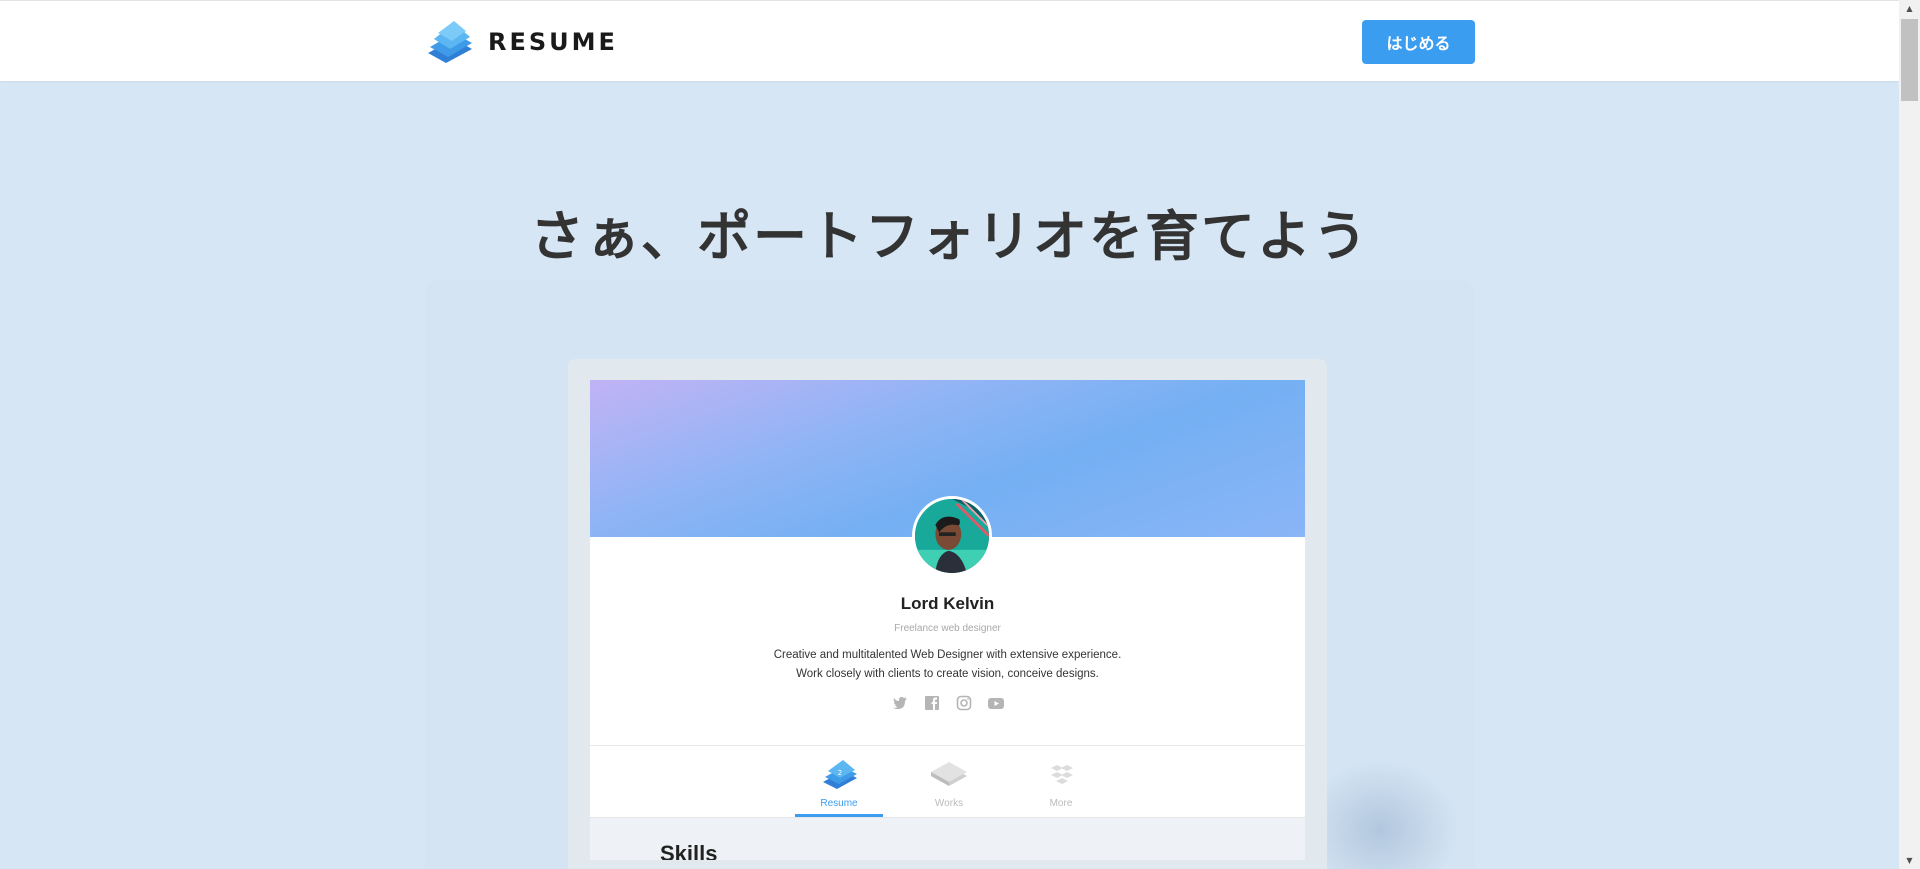 Image resolution: width=1920 pixels, height=869 pixels. I want to click on profile-tabs: 2 Resume Works More, so click(947, 781).